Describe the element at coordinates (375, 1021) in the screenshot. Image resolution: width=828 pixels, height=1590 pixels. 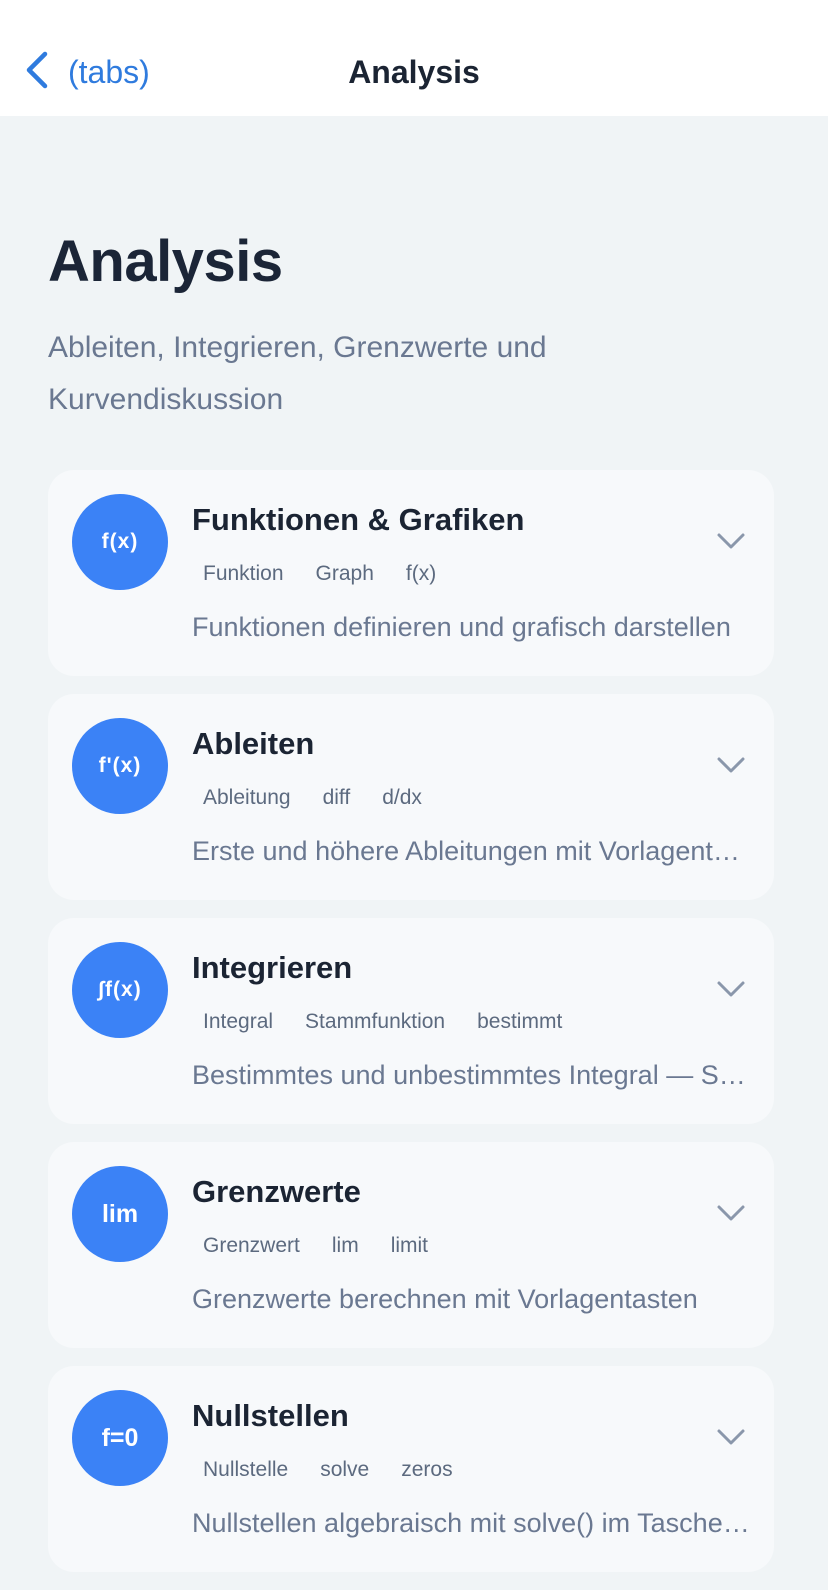
I see `tag: Stammfunktion` at that location.